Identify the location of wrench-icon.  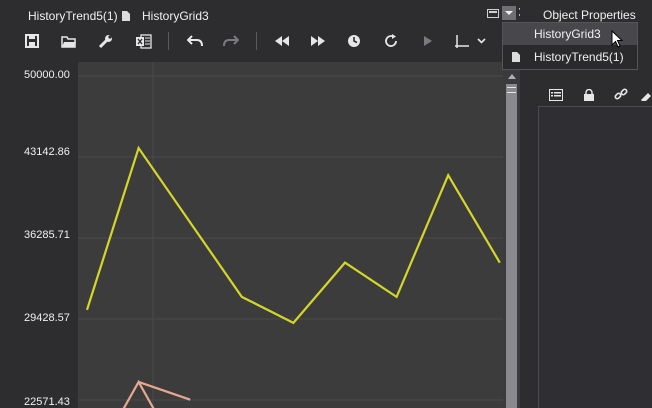
(105, 41).